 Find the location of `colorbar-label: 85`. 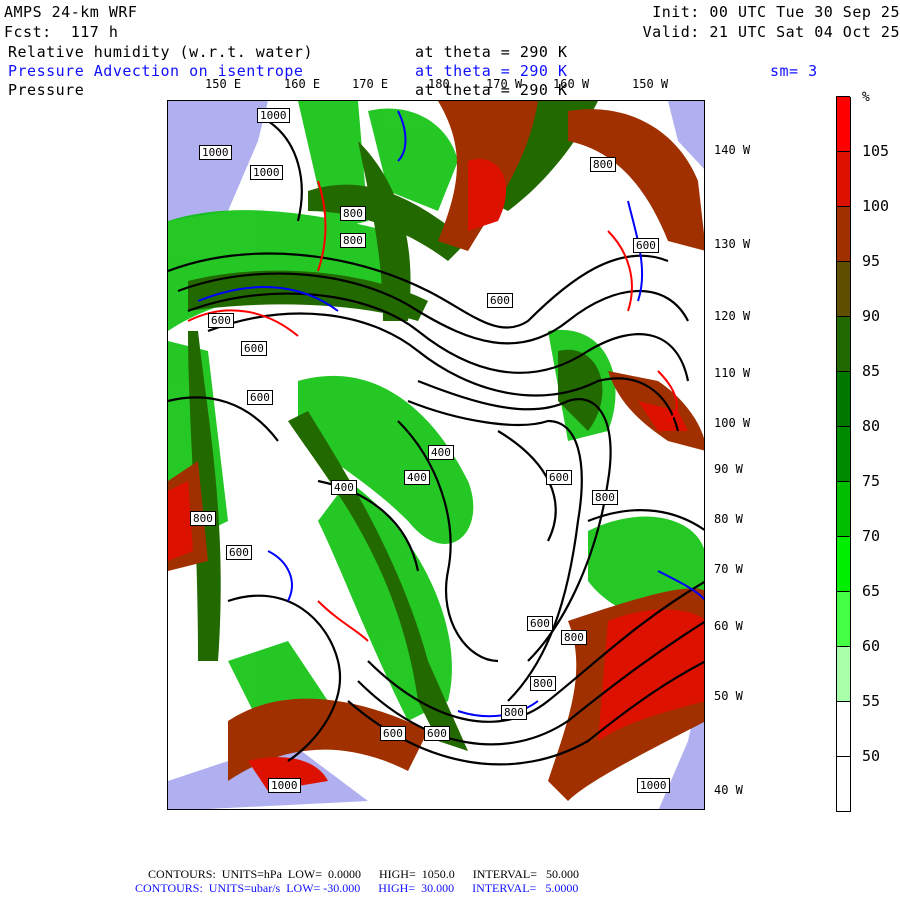

colorbar-label: 85 is located at coordinates (871, 371).